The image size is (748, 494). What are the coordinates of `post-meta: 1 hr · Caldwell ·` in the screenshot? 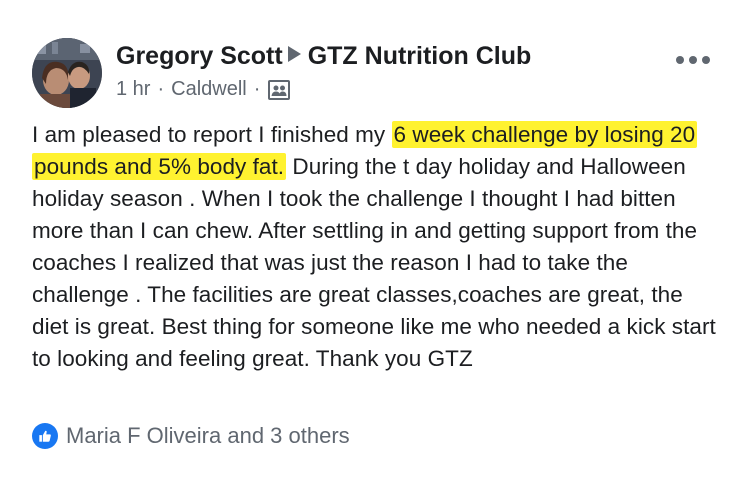 It's located at (203, 89).